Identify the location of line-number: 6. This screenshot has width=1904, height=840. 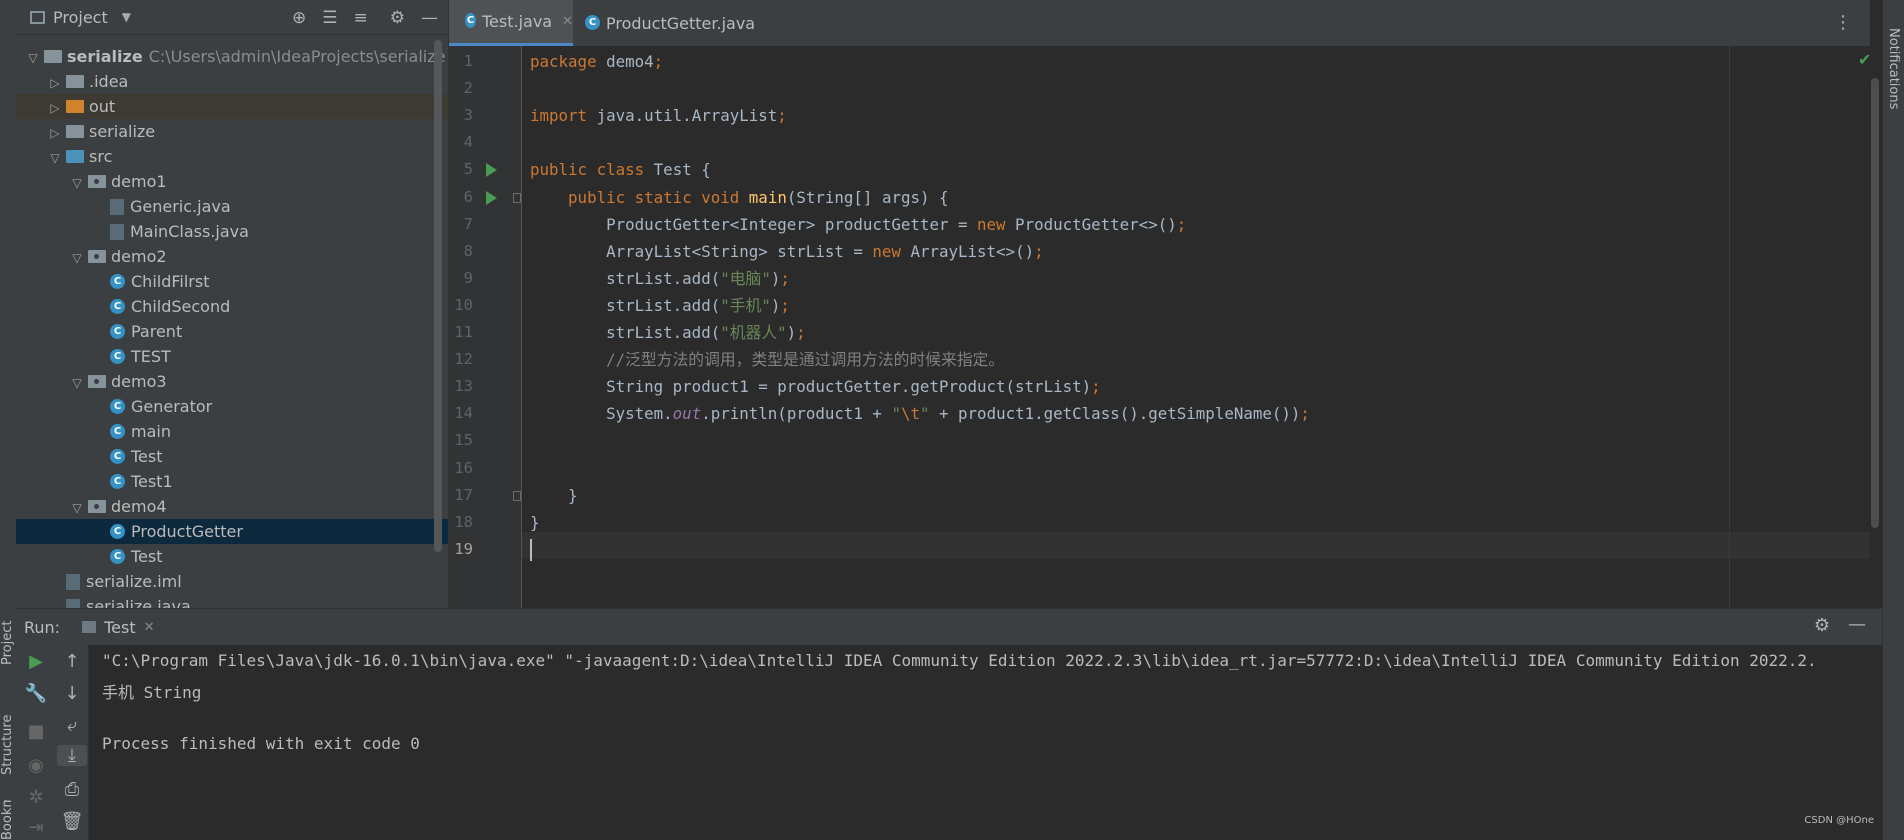
(468, 196).